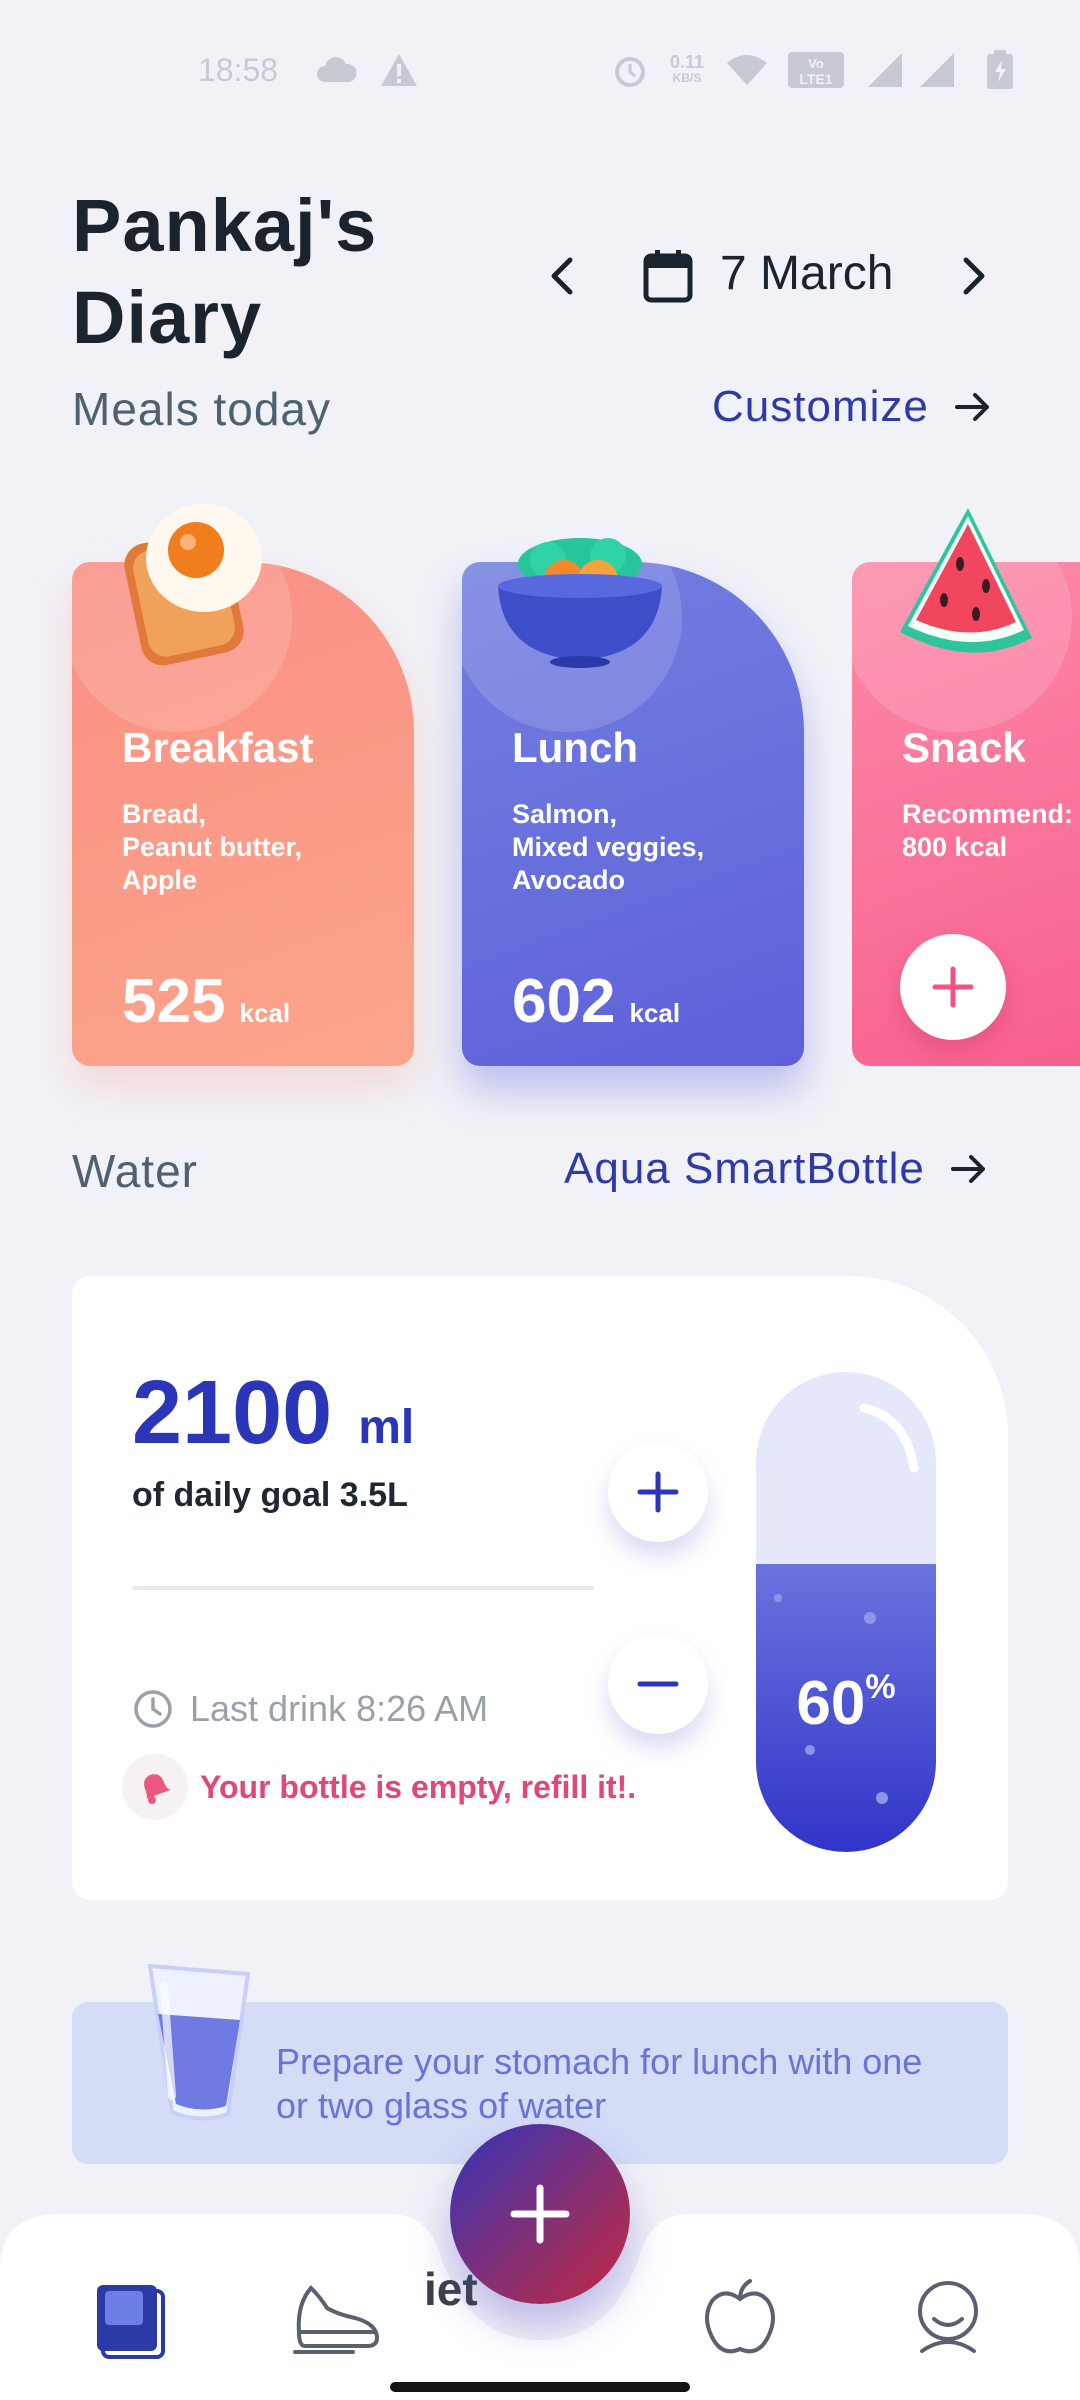  What do you see at coordinates (740, 2318) in the screenshot?
I see `nutrition-apple-icon` at bounding box center [740, 2318].